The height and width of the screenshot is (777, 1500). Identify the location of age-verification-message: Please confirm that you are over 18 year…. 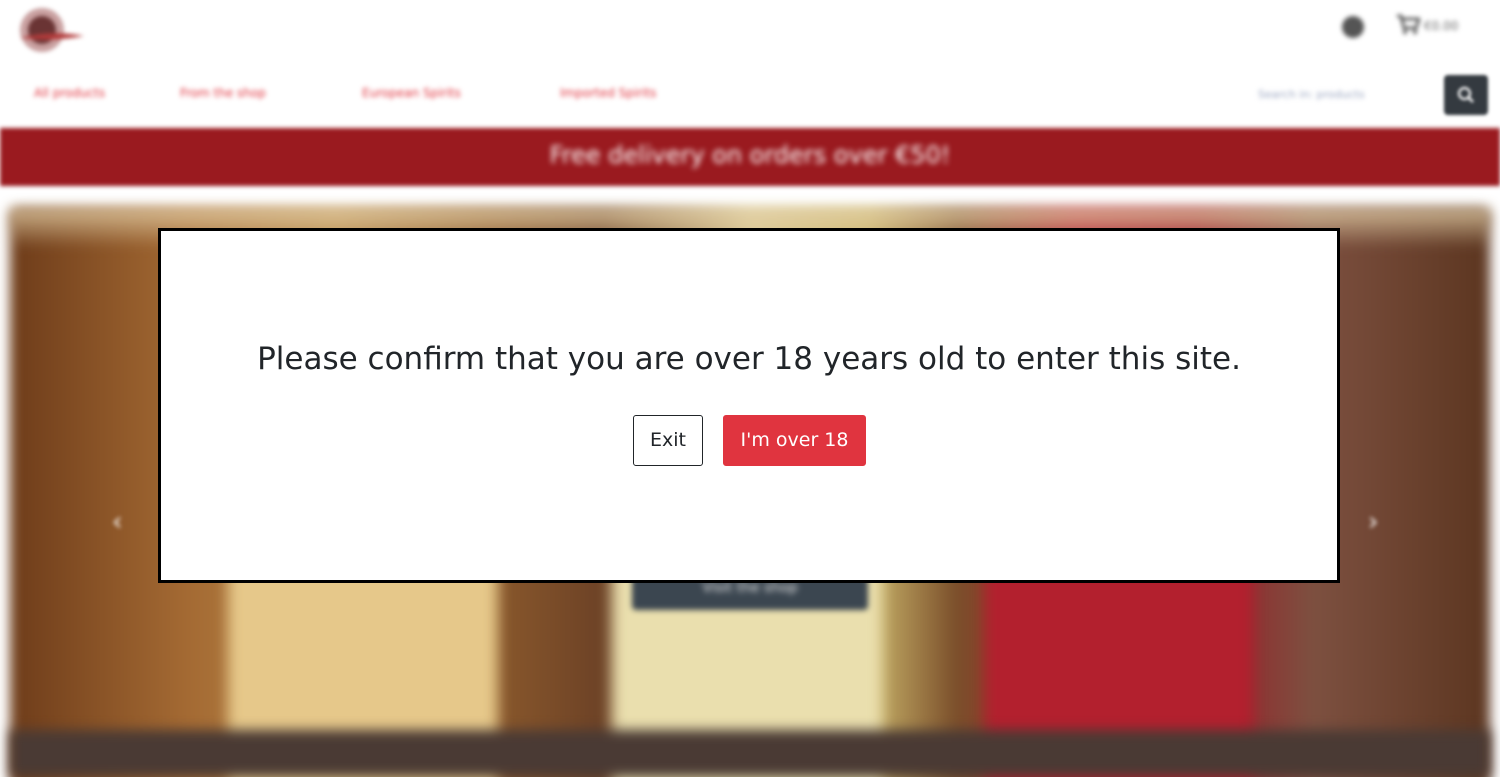
(749, 359).